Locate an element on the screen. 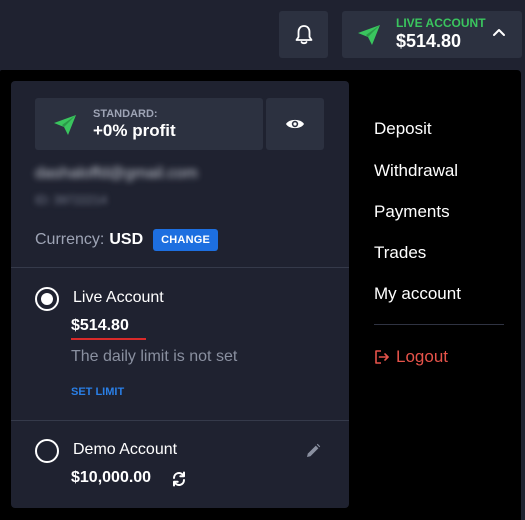  notifications-button is located at coordinates (303, 34).